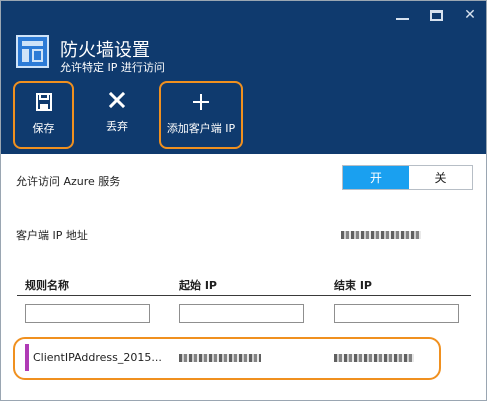 Image resolution: width=487 pixels, height=401 pixels. I want to click on save-icon, so click(43, 105).